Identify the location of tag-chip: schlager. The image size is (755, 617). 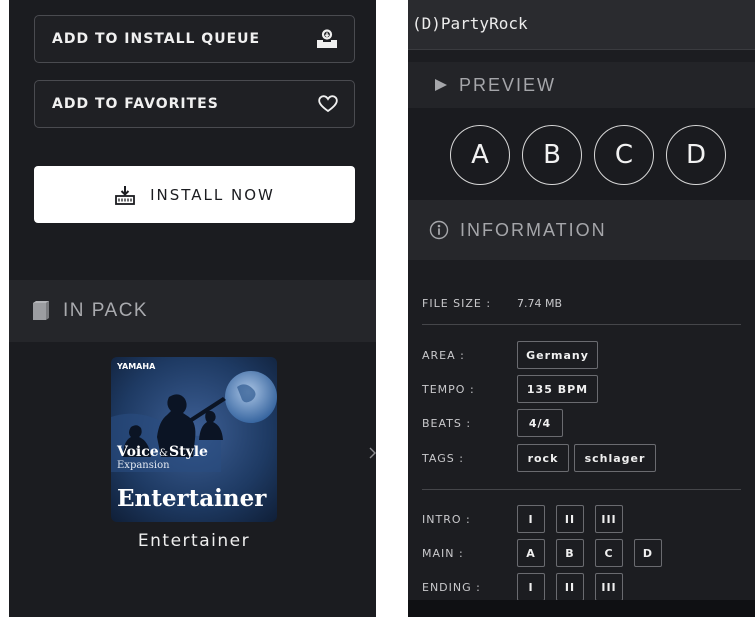
(615, 458).